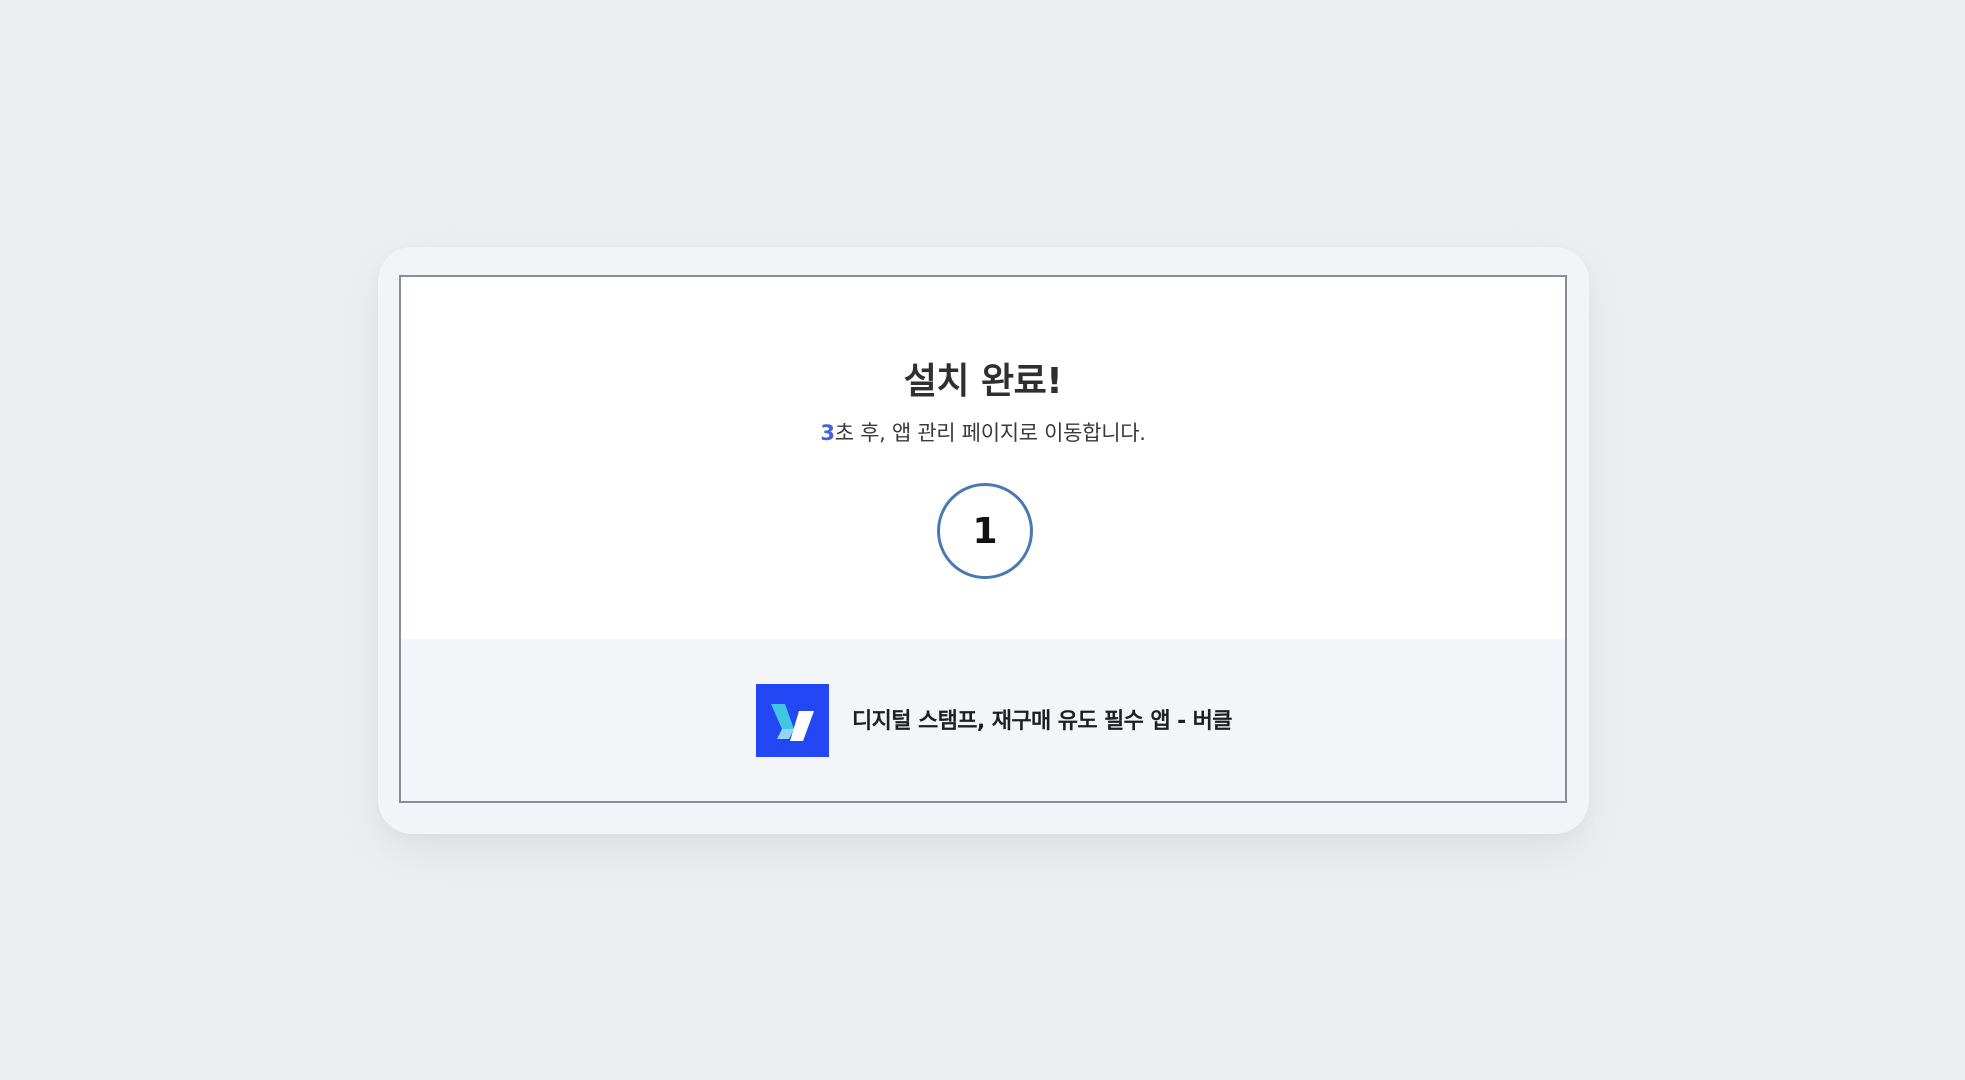 The image size is (1965, 1080). I want to click on vercle-logo-icon, so click(792, 720).